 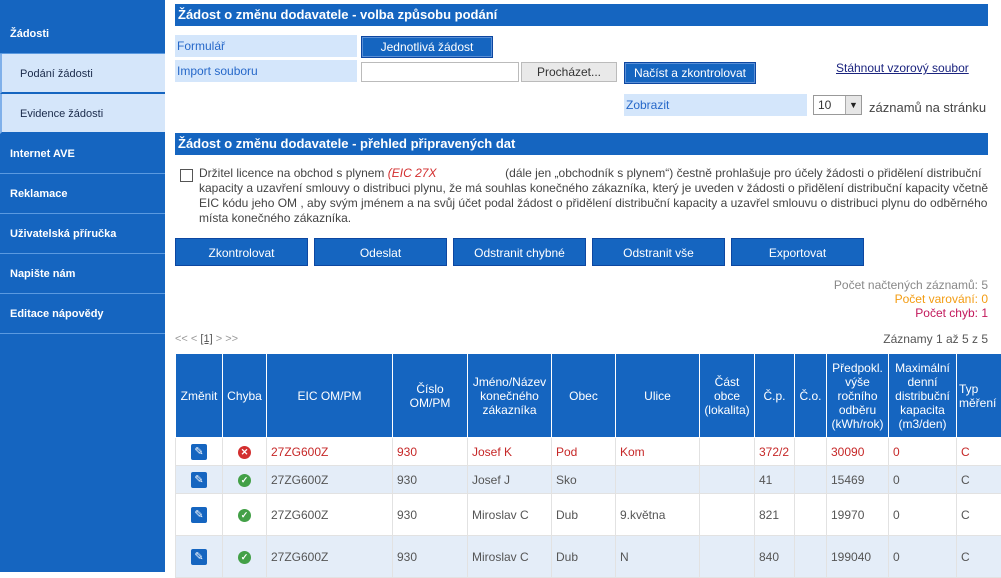 I want to click on show-label: Zobrazit, so click(x=715, y=105).